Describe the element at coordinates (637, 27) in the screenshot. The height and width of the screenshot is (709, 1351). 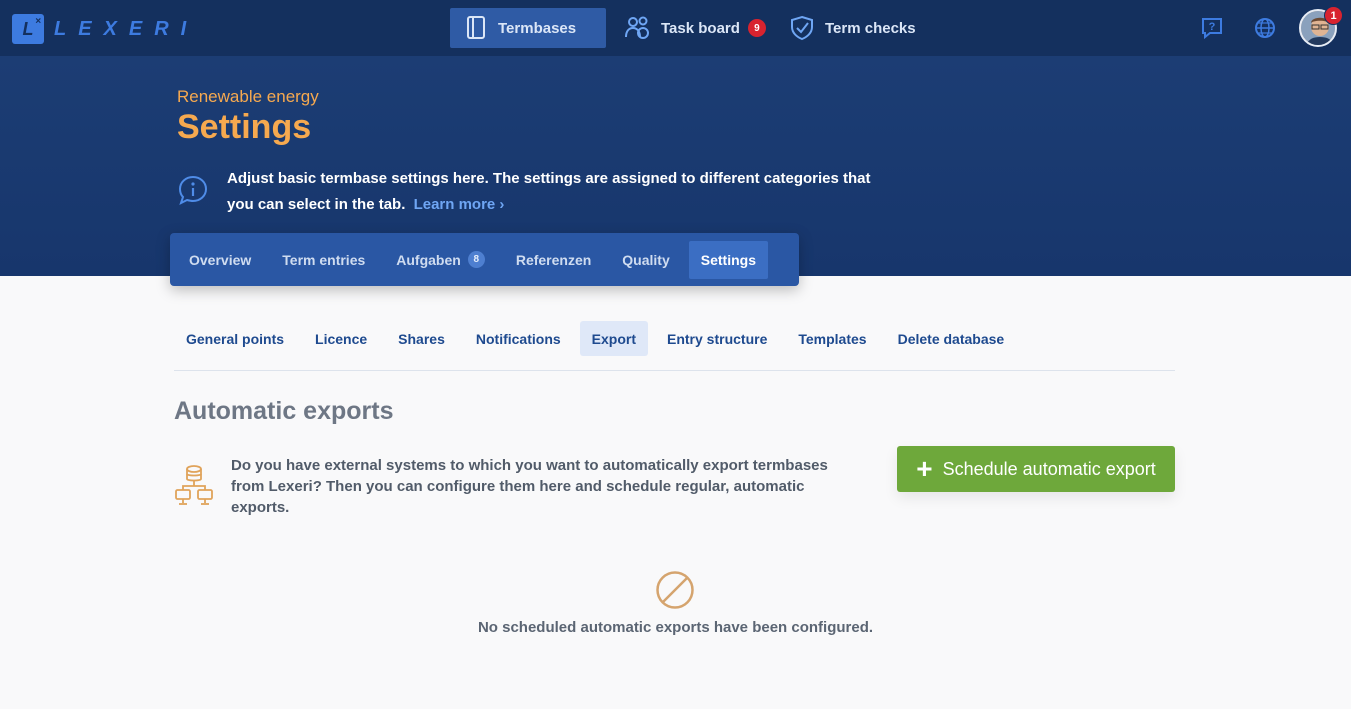
I see `people-icon` at that location.